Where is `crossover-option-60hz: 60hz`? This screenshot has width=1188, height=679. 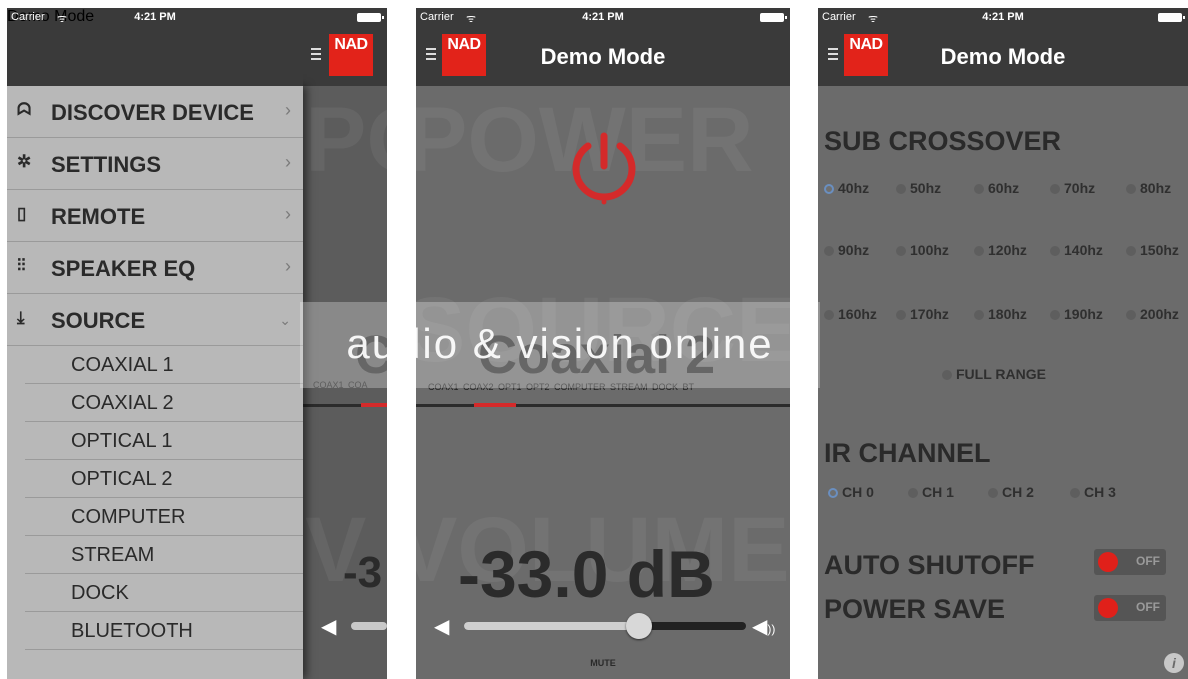 crossover-option-60hz: 60hz is located at coordinates (996, 188).